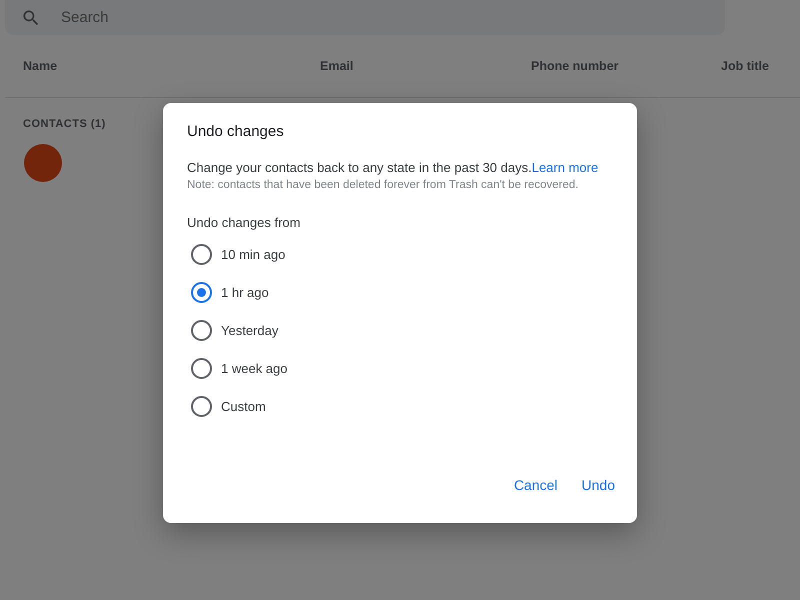 Image resolution: width=800 pixels, height=600 pixels. I want to click on description-text: Change your contacts back to any state in the past 30 days., so click(359, 167).